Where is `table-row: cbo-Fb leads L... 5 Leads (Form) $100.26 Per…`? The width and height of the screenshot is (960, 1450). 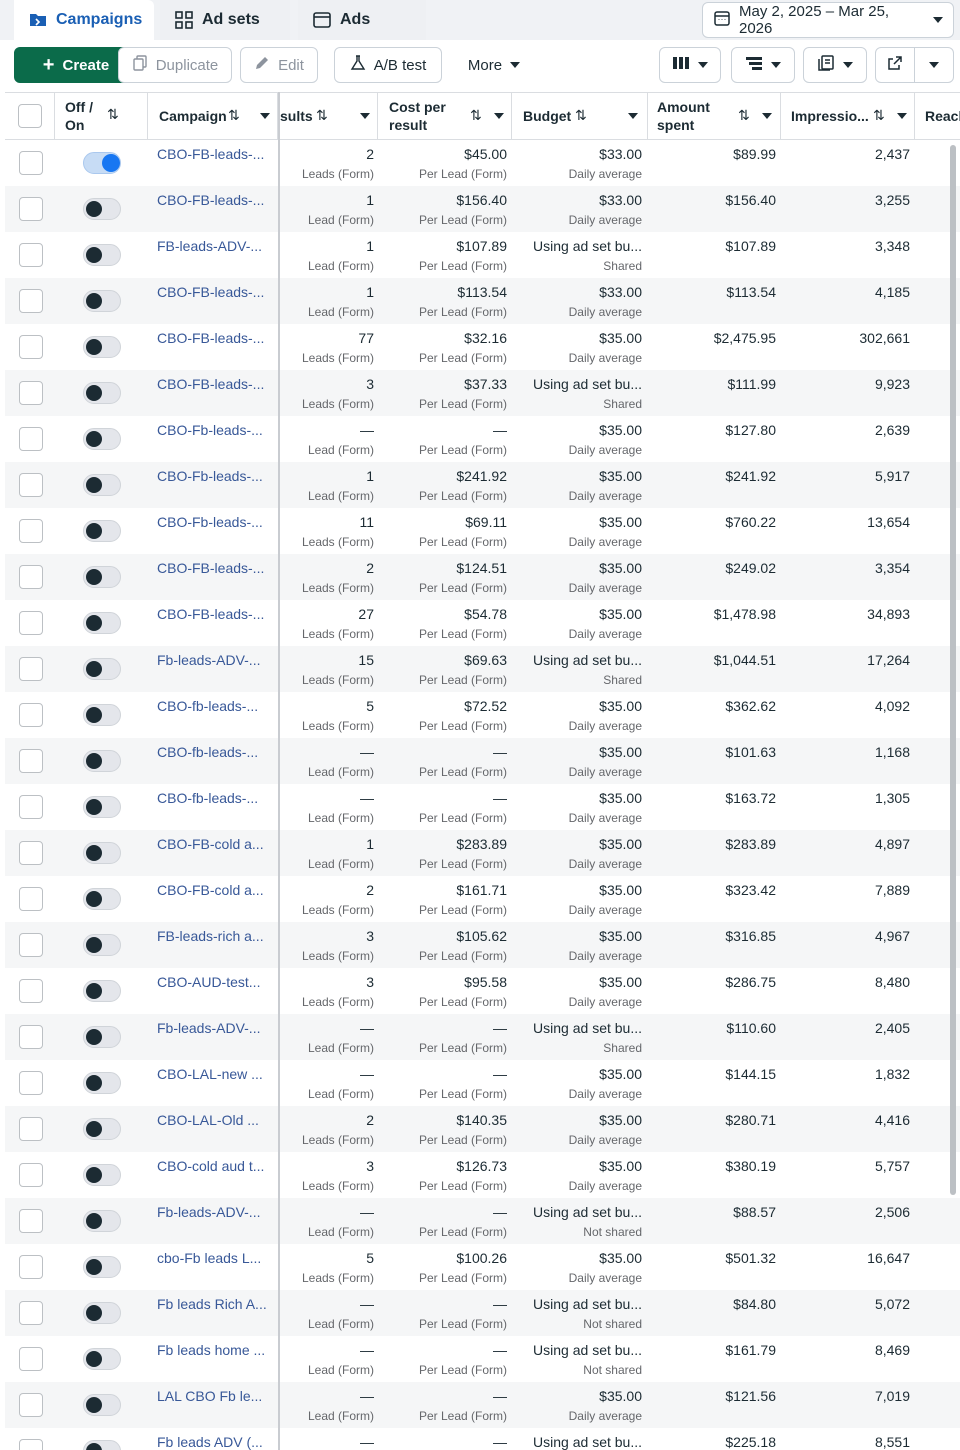 table-row: cbo-Fb leads L... 5 Leads (Form) $100.26 Per… is located at coordinates (482, 1267).